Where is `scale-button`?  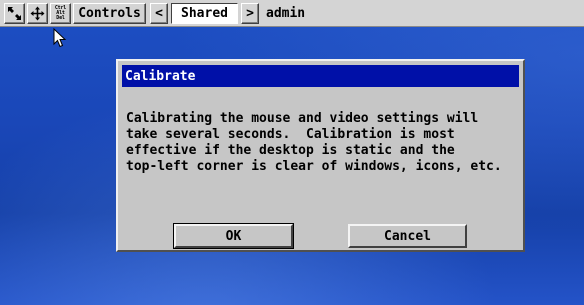 scale-button is located at coordinates (14, 13).